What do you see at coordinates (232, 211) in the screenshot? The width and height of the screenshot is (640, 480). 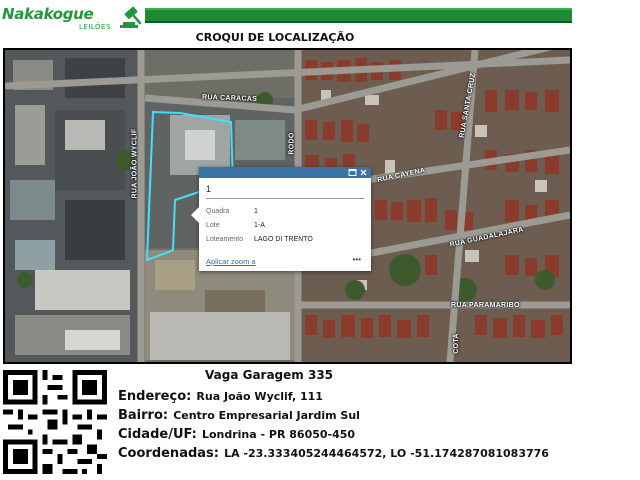 I see `popup-row-quadra: Quadra 1` at bounding box center [232, 211].